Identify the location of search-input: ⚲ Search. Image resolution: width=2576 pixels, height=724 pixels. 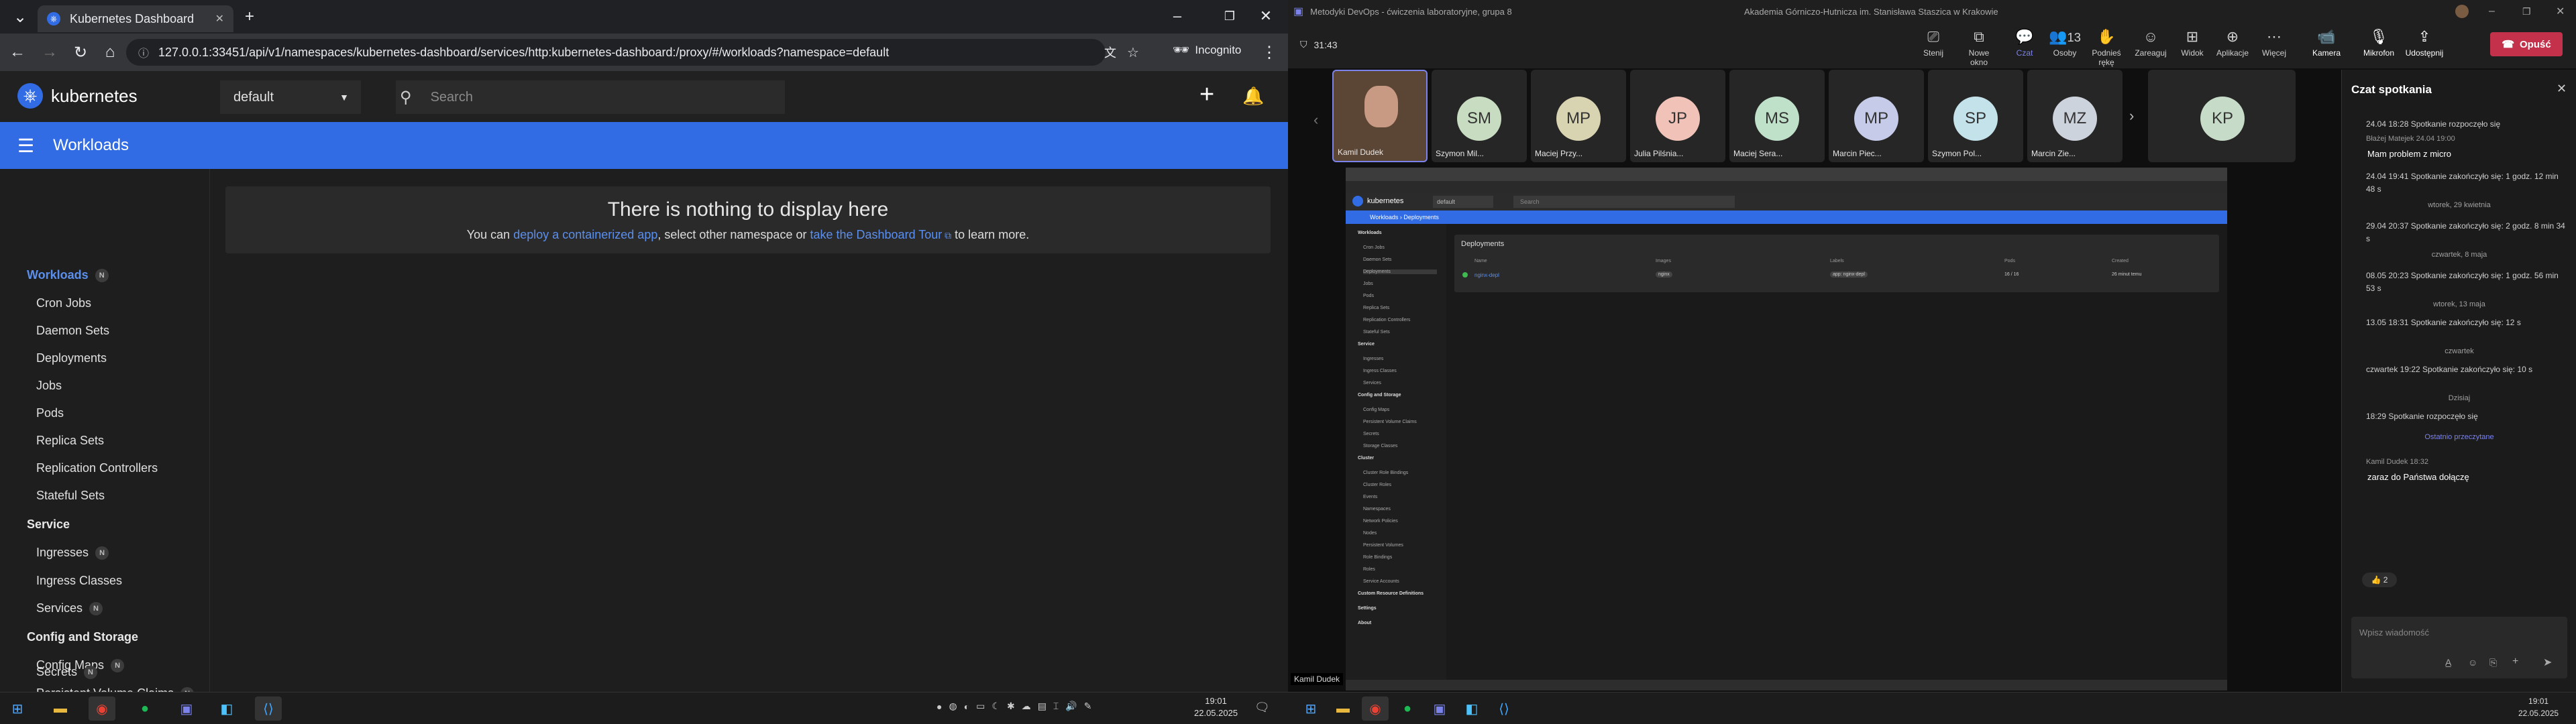
(590, 97).